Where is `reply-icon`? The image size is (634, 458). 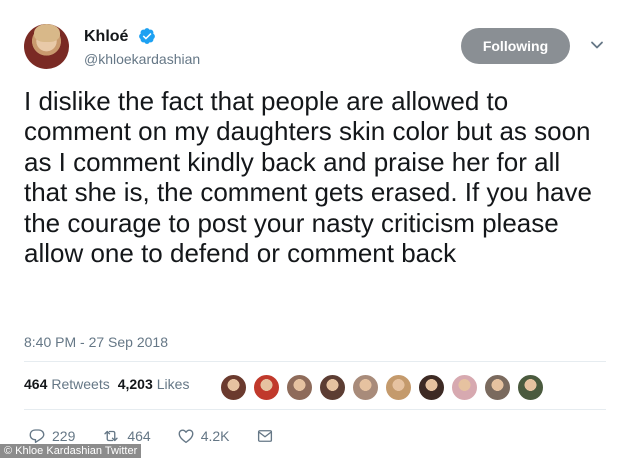 reply-icon is located at coordinates (37, 436).